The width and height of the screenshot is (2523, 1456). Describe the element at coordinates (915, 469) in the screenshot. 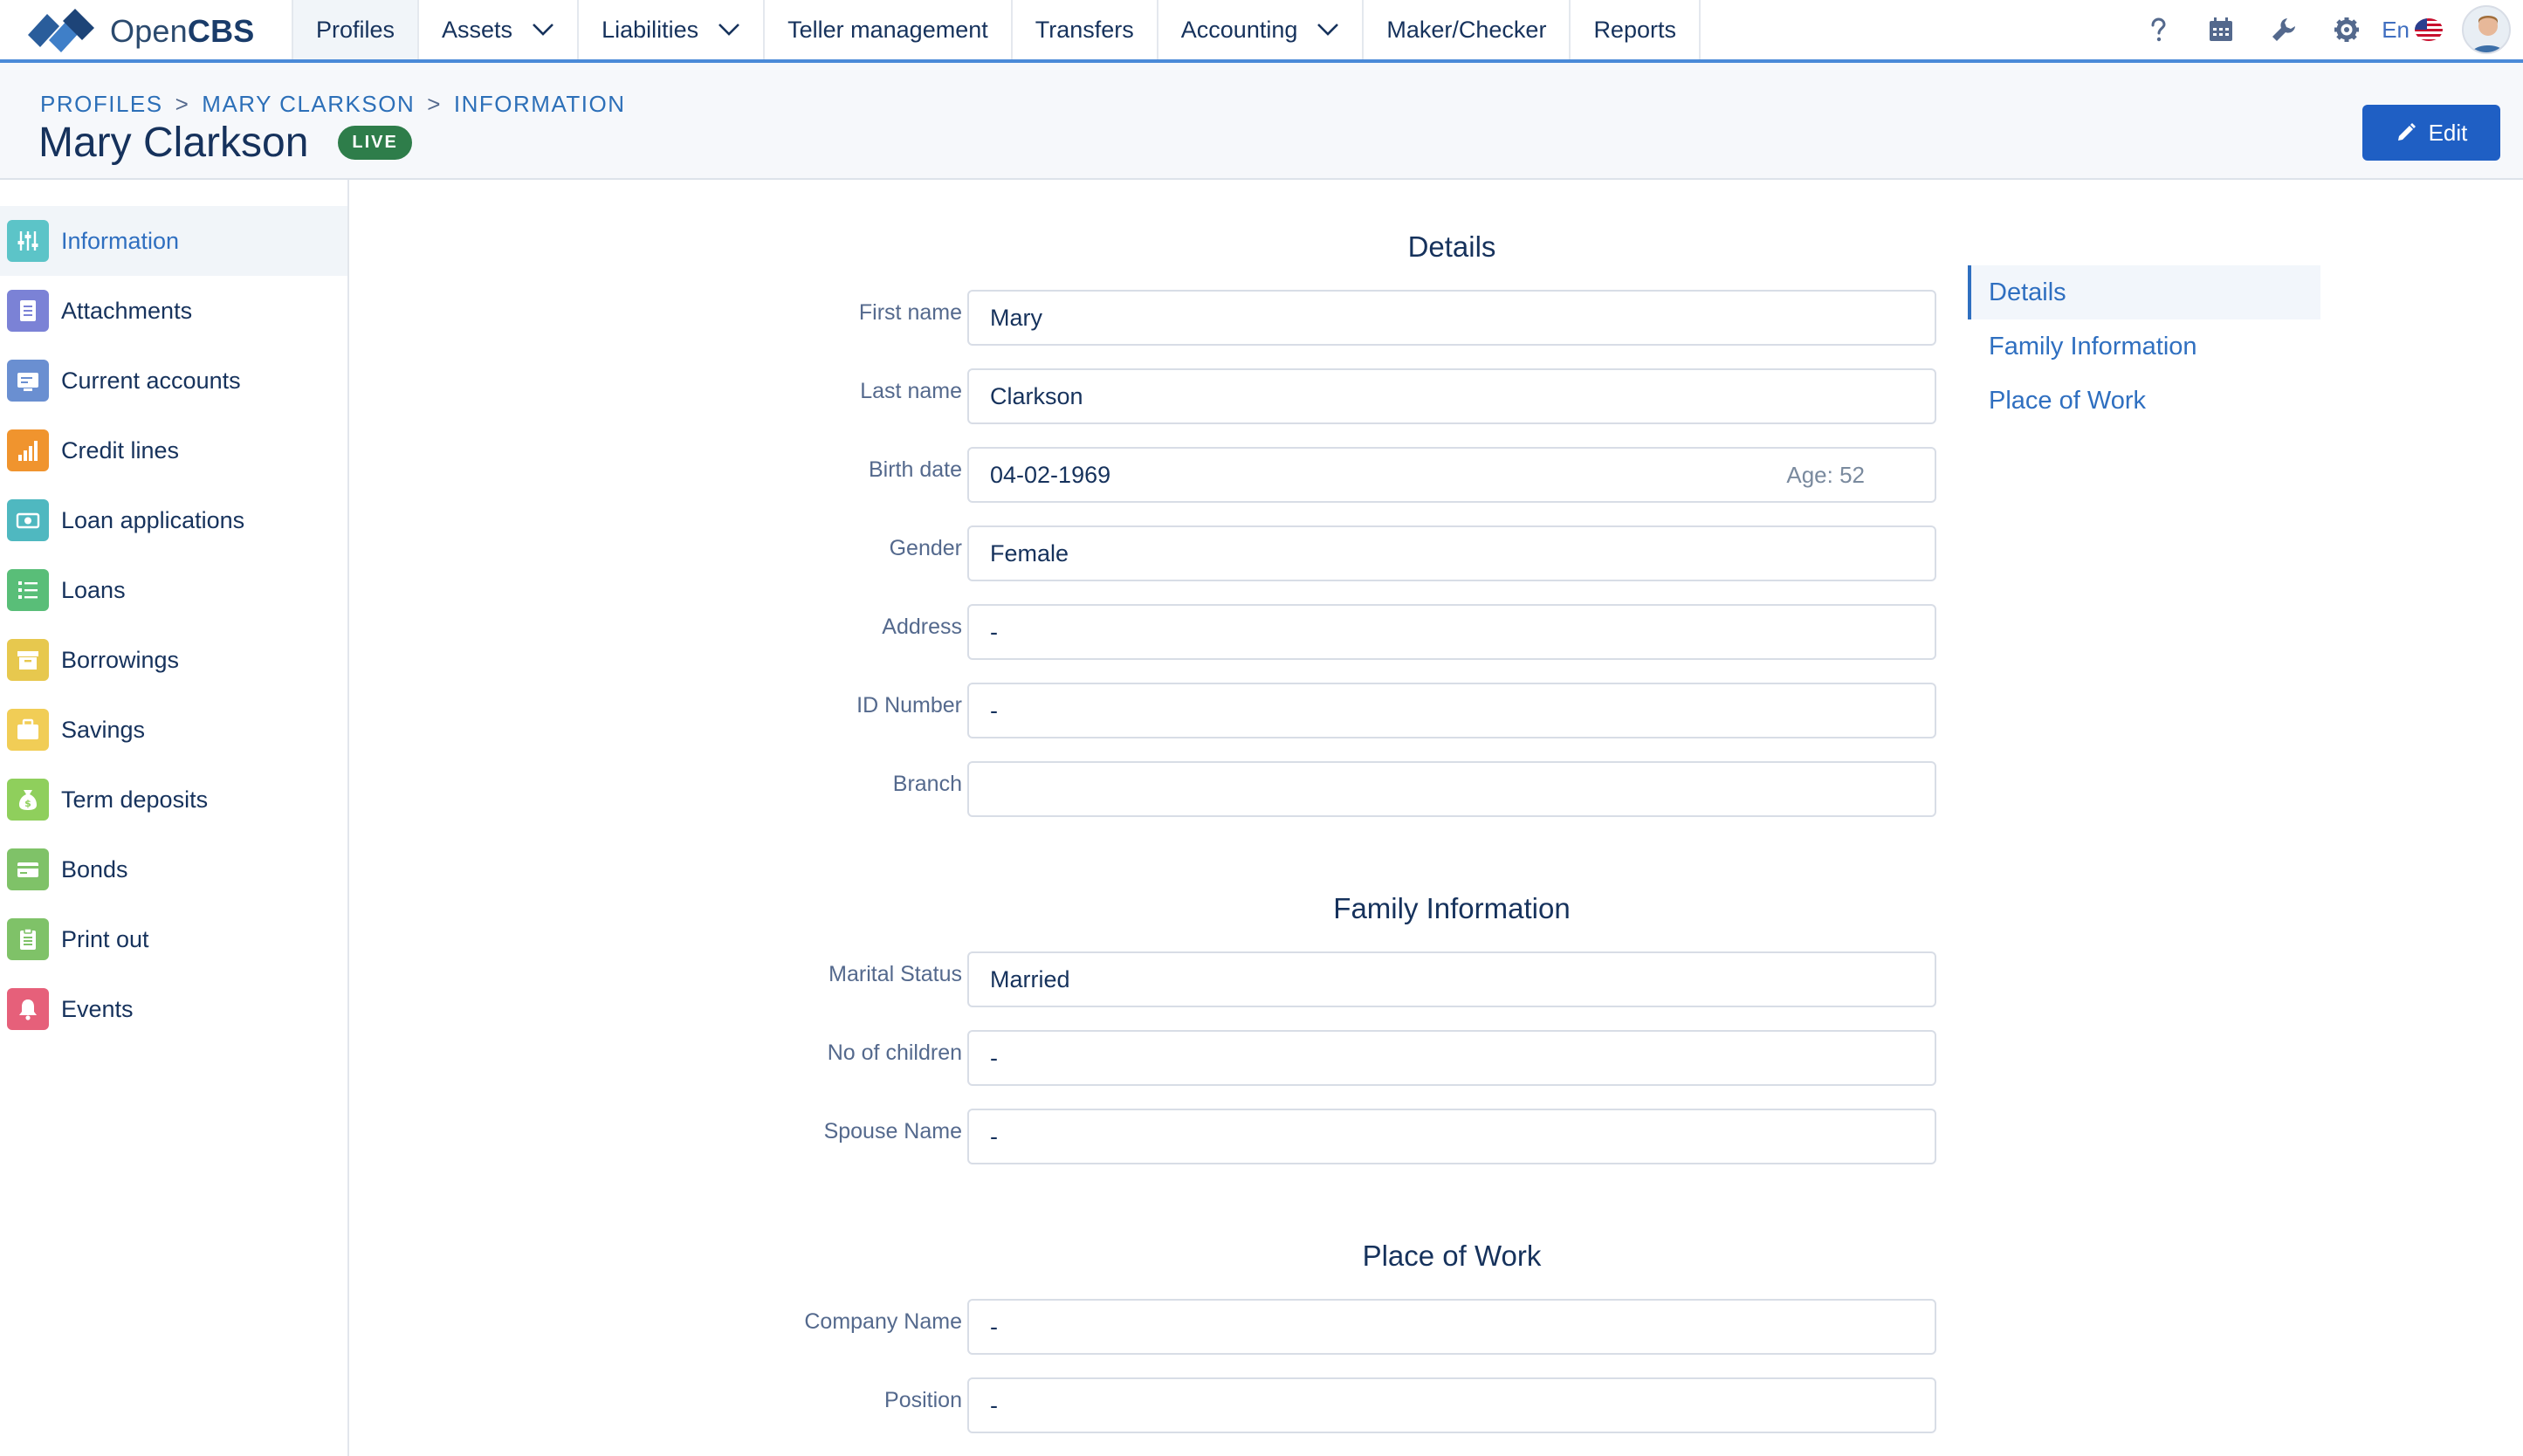

I see `birth-date-label: Birth date` at that location.